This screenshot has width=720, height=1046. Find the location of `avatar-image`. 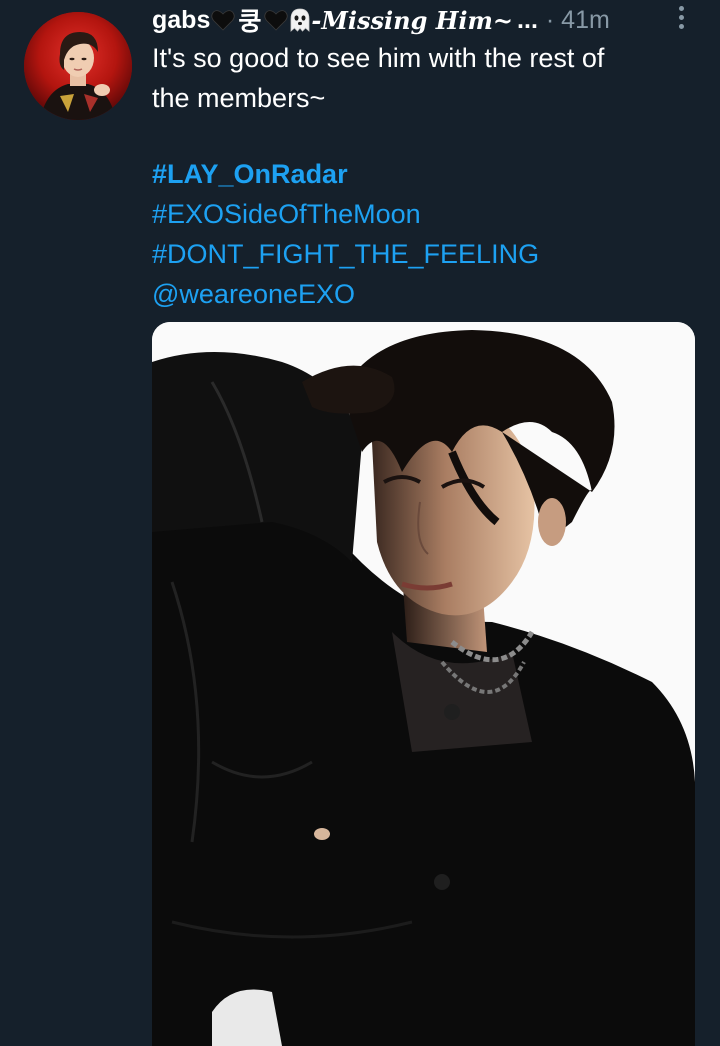

avatar-image is located at coordinates (78, 66).